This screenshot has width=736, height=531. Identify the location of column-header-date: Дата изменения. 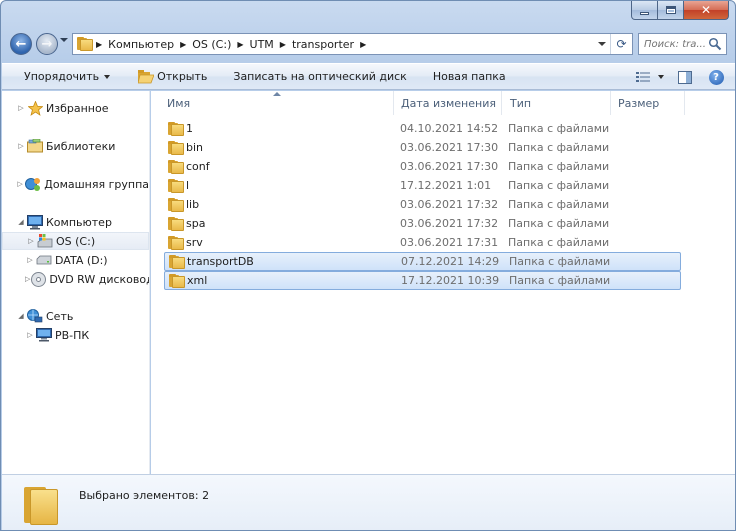
(448, 103).